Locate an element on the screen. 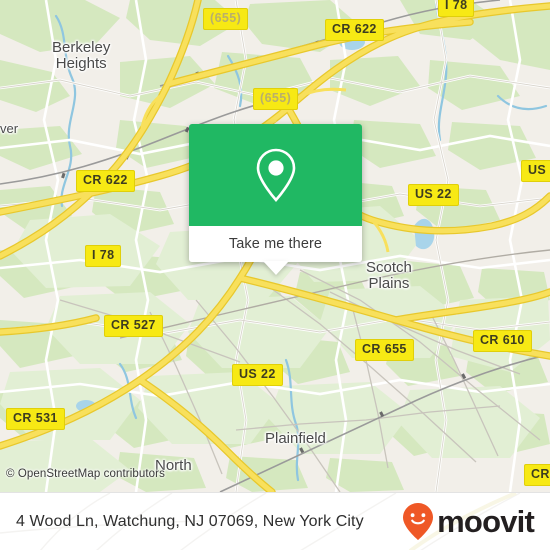  popup-header is located at coordinates (275, 175).